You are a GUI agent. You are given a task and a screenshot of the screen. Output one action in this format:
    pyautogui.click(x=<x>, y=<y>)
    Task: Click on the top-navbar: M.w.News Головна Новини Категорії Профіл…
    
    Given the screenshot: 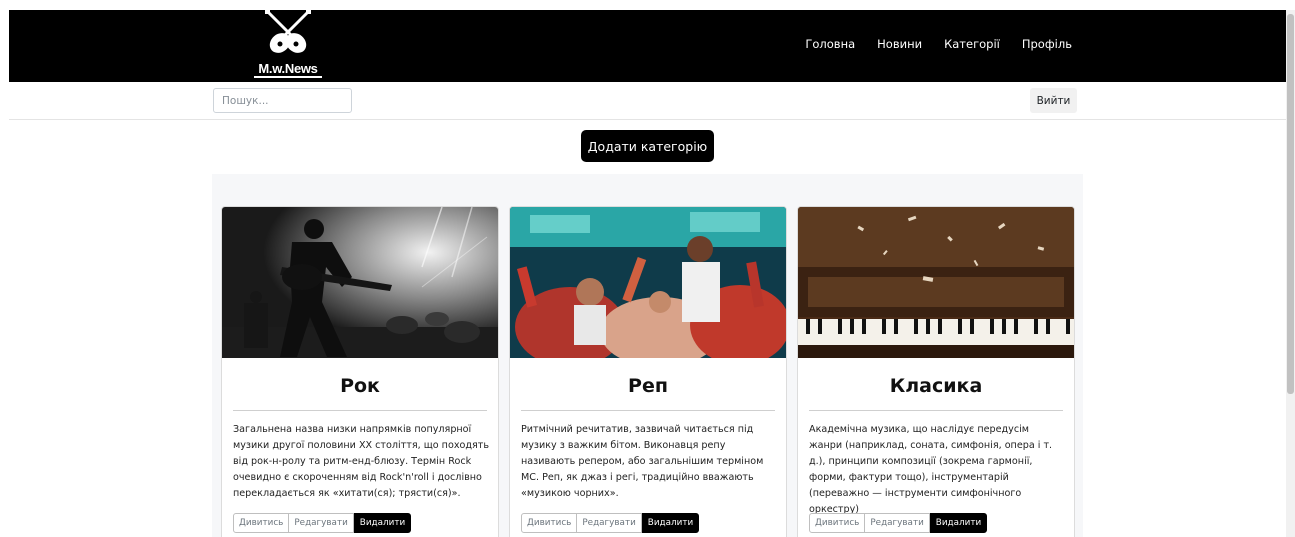 What is the action you would take?
    pyautogui.click(x=647, y=46)
    